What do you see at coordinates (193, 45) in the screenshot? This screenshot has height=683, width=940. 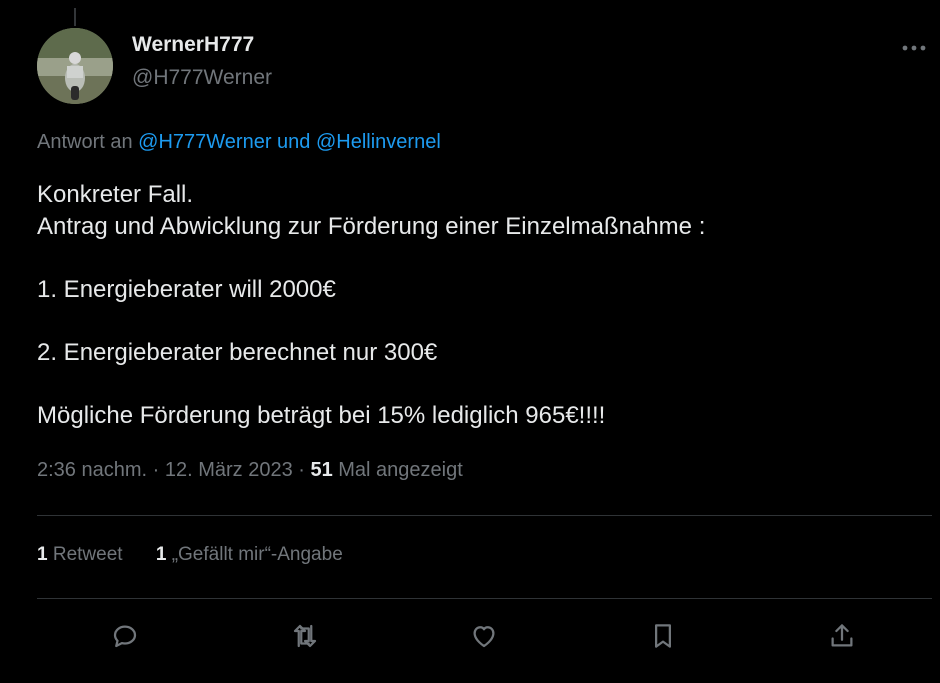 I see `author-display-name: WernerH777` at bounding box center [193, 45].